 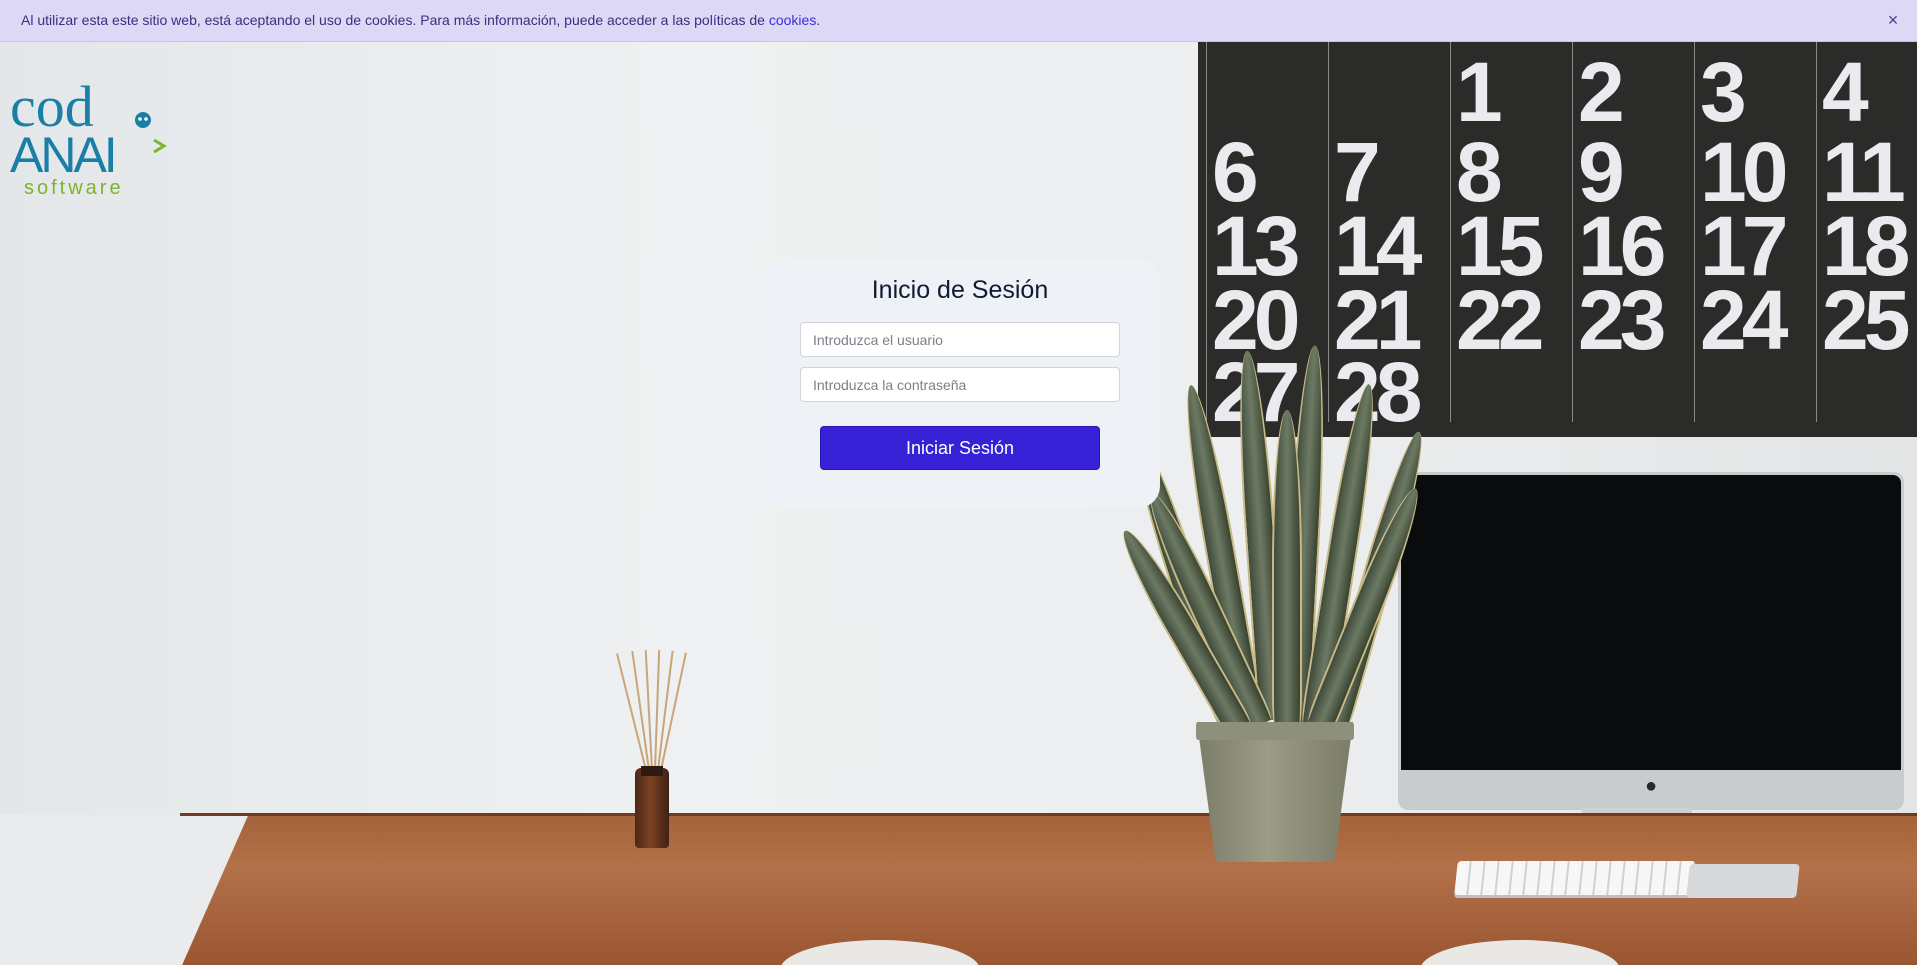 I want to click on cookie-message-suffix: ., so click(x=818, y=20).